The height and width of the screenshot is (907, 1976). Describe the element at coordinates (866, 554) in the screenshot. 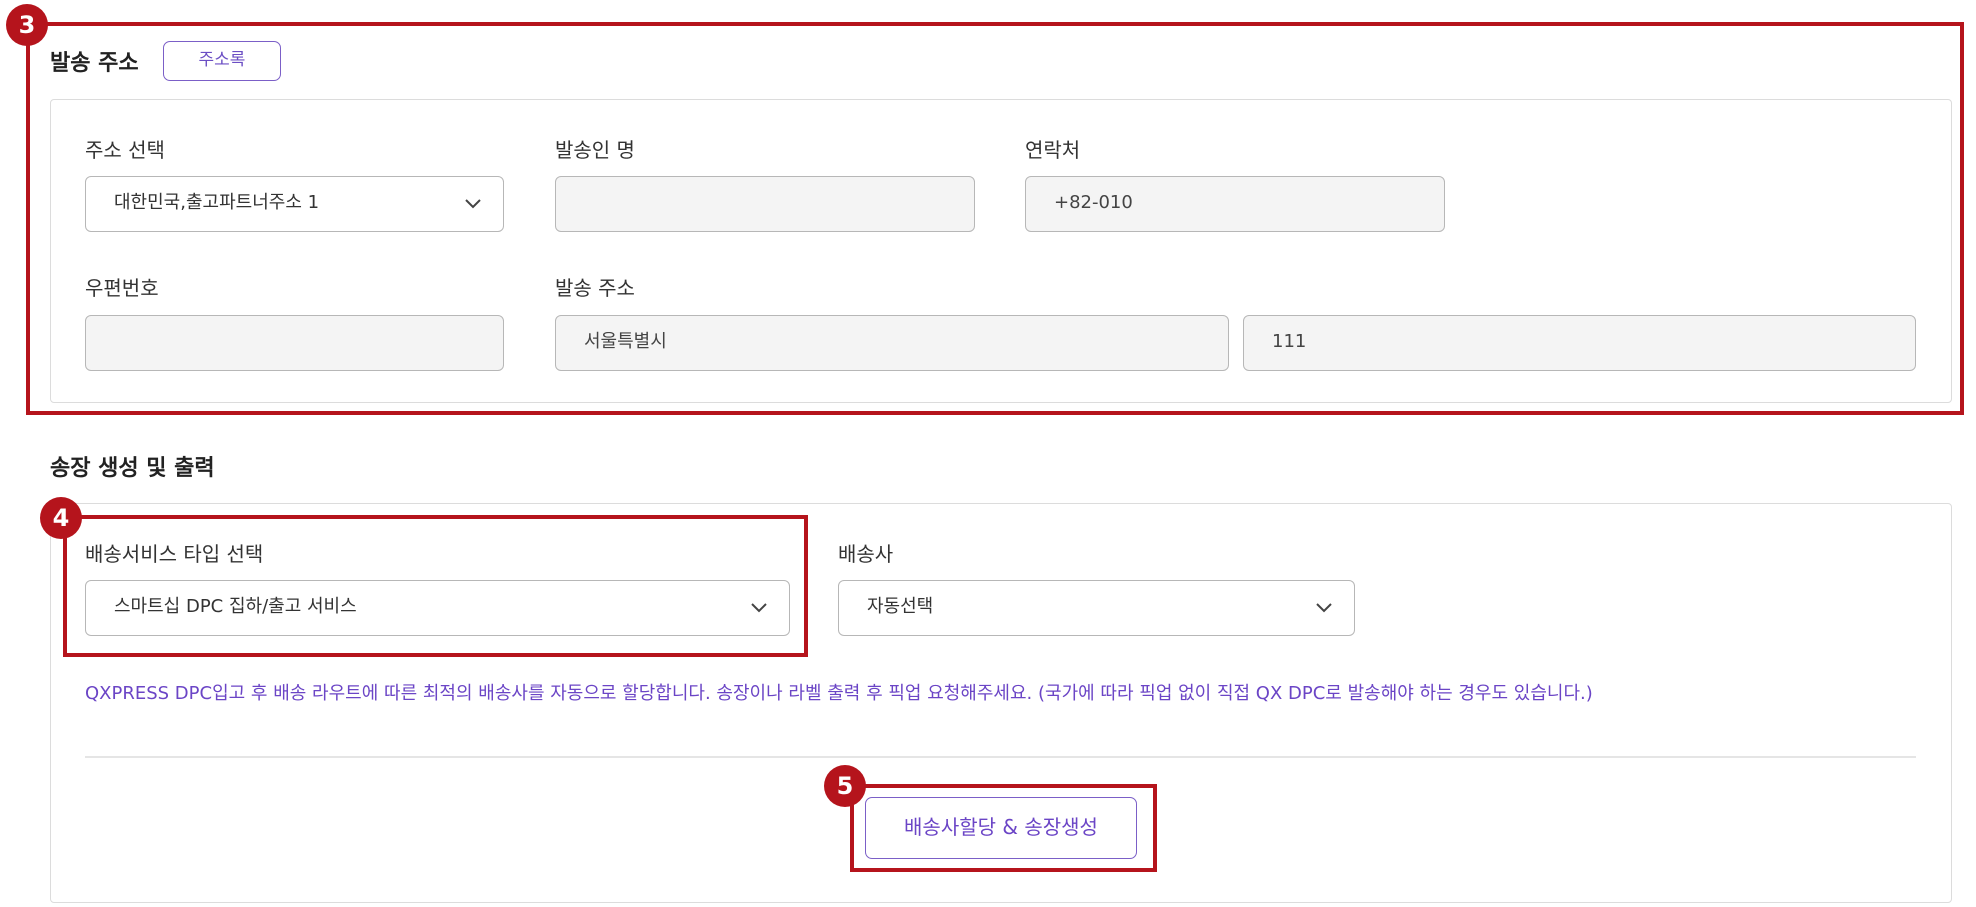

I see `carrier-label: 배송사` at that location.